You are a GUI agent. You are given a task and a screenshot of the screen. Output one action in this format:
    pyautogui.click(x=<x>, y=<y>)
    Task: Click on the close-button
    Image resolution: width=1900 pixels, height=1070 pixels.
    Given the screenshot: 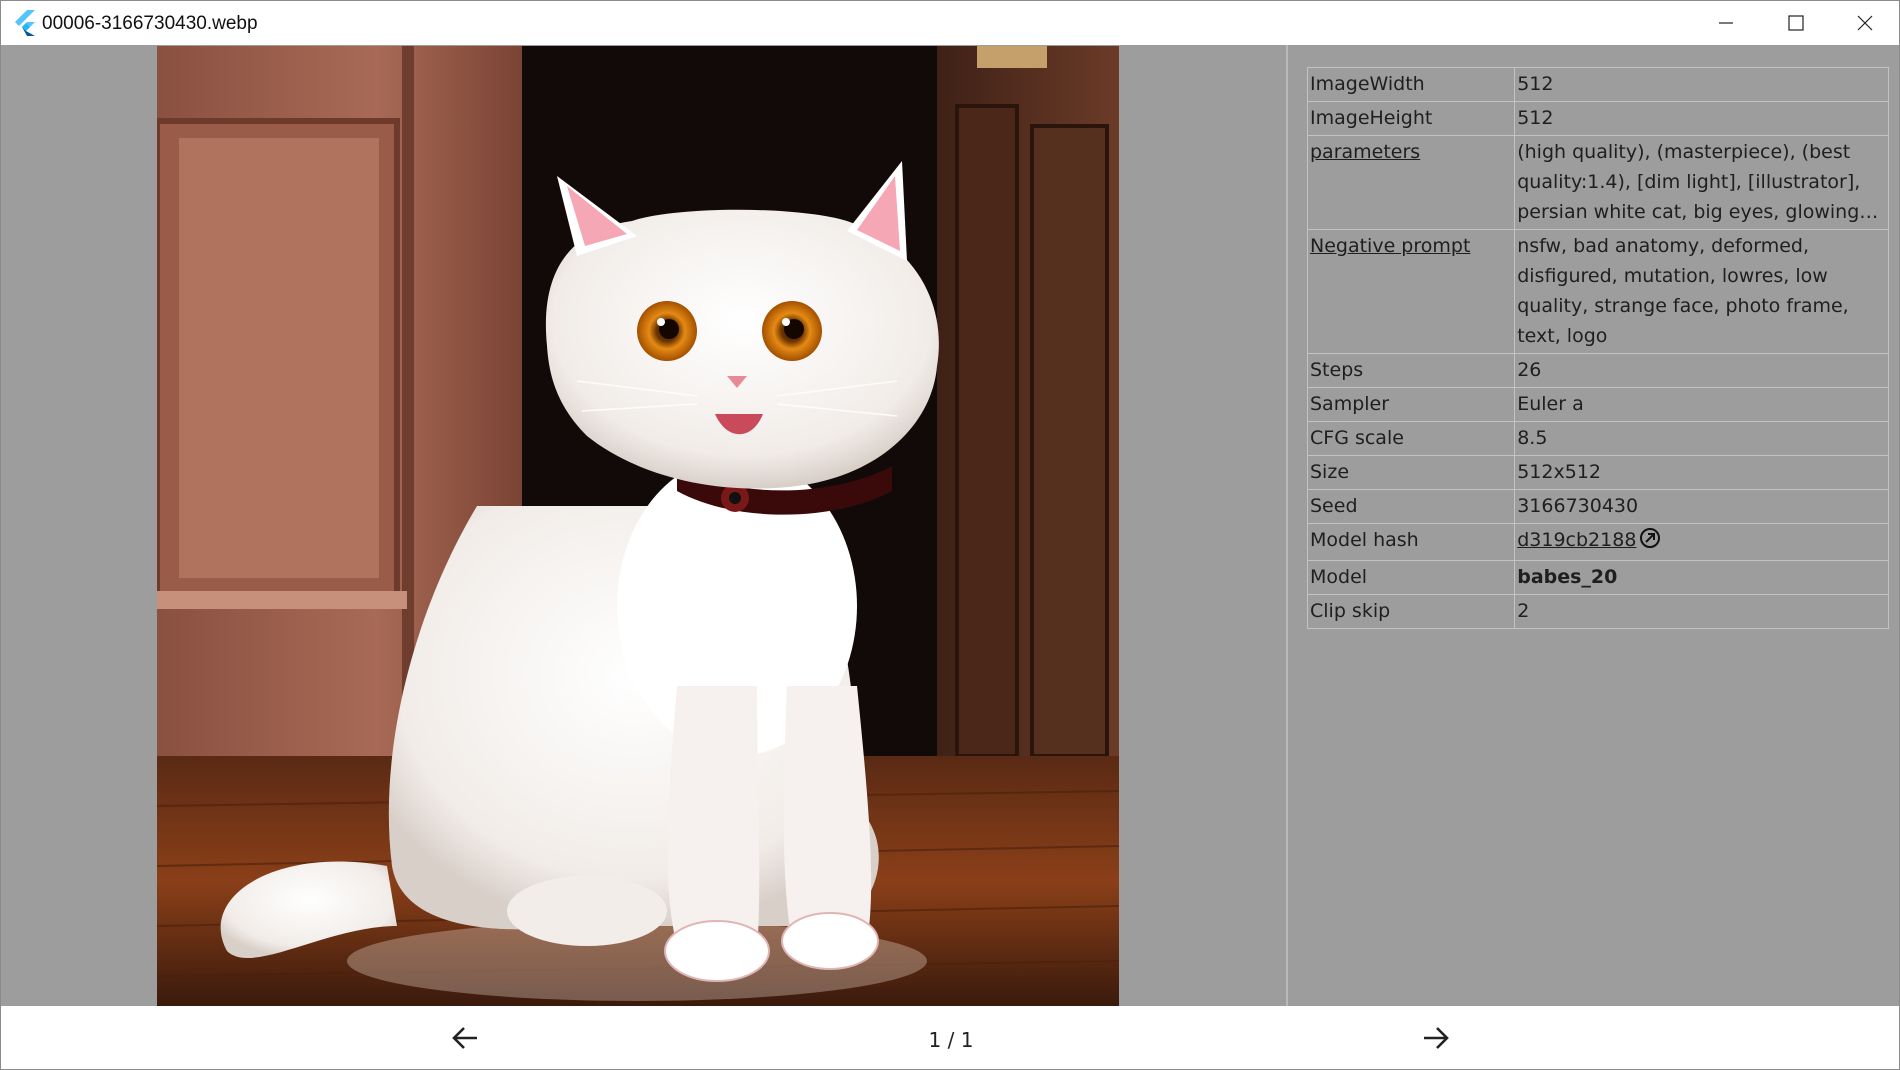 What is the action you would take?
    pyautogui.click(x=1865, y=23)
    